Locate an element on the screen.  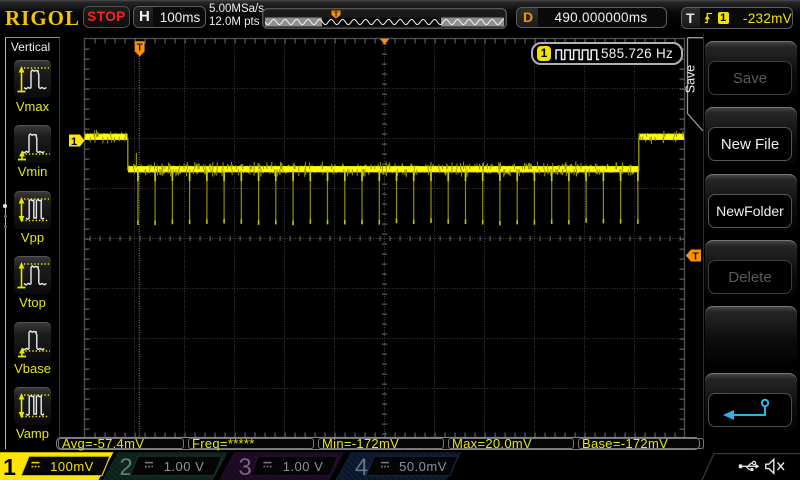
svg-text: 50.0mV is located at coordinates (423, 466).